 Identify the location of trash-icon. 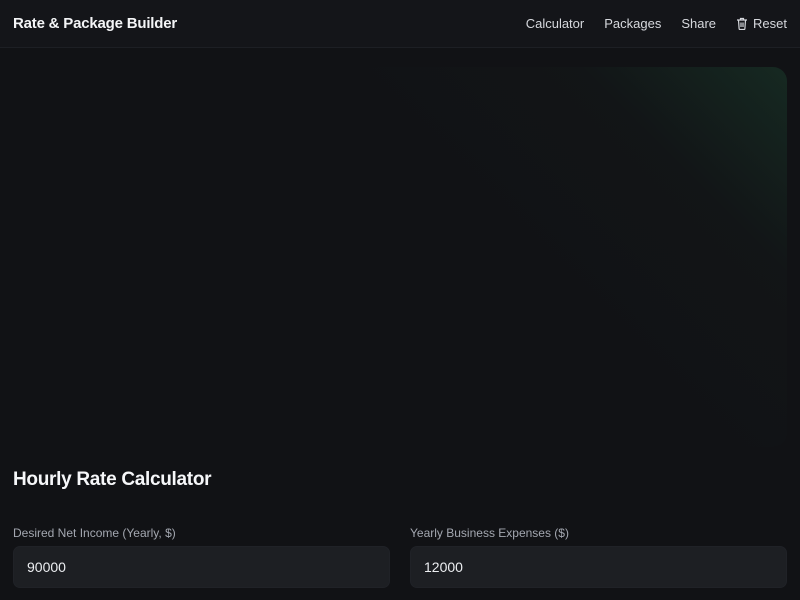
(742, 23).